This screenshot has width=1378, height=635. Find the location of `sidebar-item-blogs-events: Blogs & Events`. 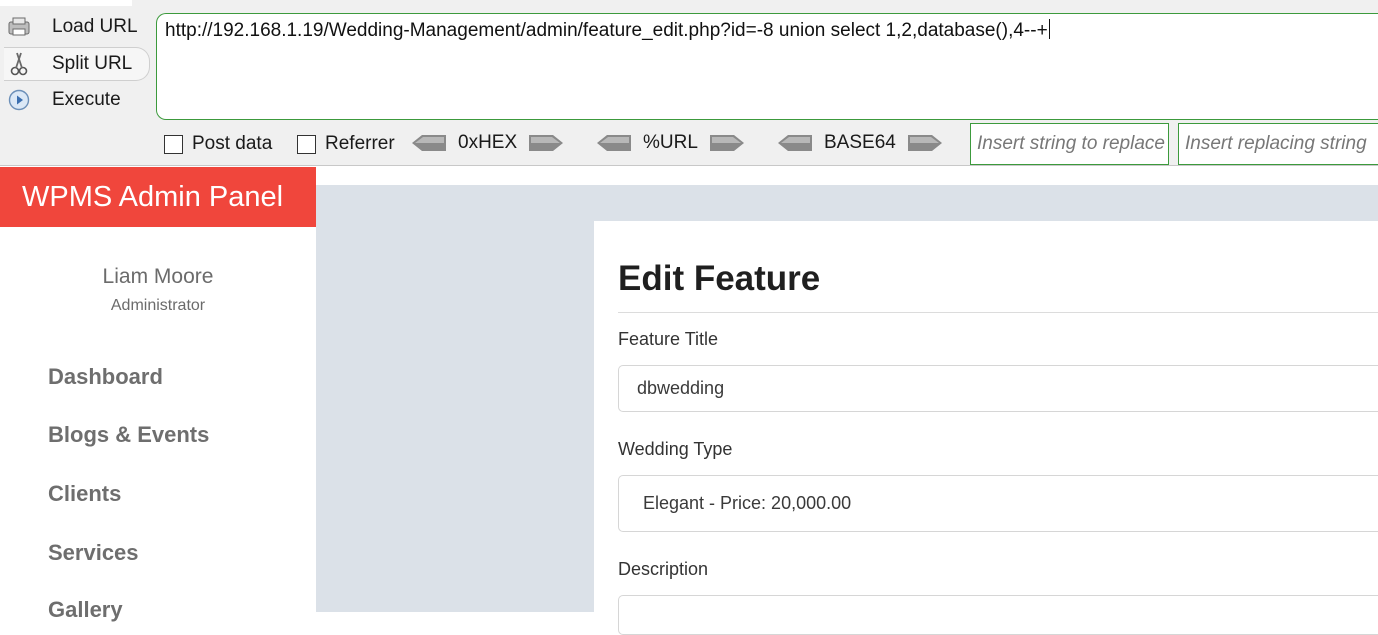

sidebar-item-blogs-events: Blogs & Events is located at coordinates (128, 435).